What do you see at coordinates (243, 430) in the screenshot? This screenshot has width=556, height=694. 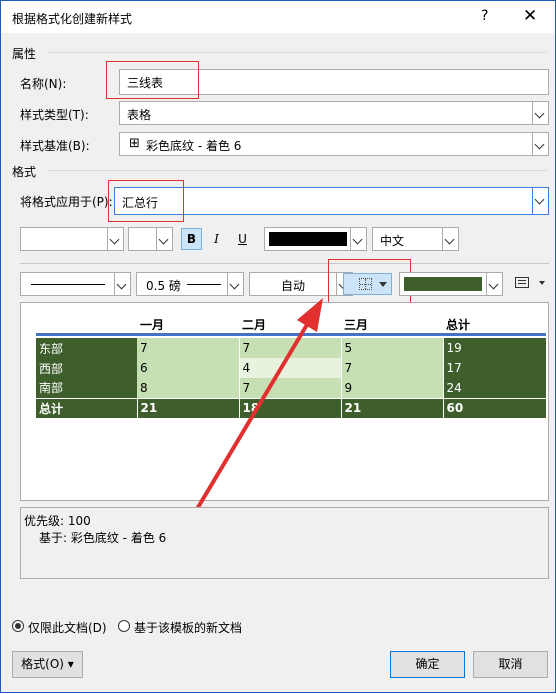 I see `annotation-arrow` at bounding box center [243, 430].